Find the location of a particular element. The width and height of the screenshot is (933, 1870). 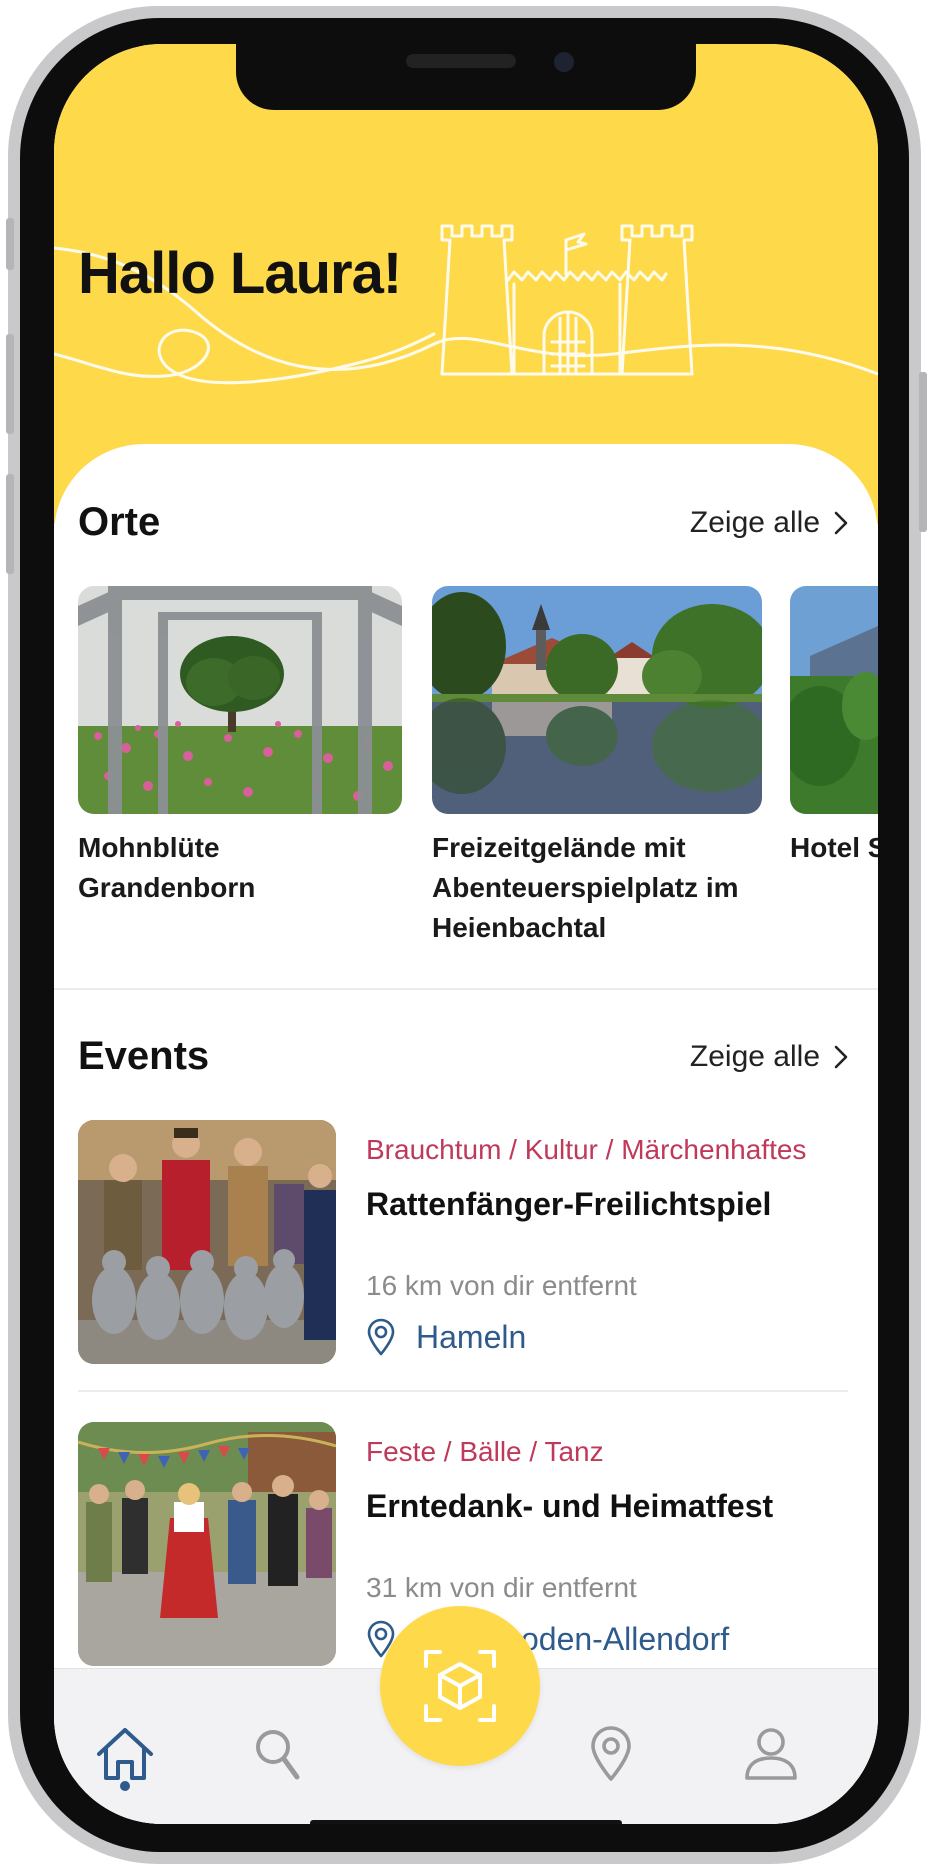

place-name-line: Abenteuerspielplatz im is located at coordinates (585, 887).